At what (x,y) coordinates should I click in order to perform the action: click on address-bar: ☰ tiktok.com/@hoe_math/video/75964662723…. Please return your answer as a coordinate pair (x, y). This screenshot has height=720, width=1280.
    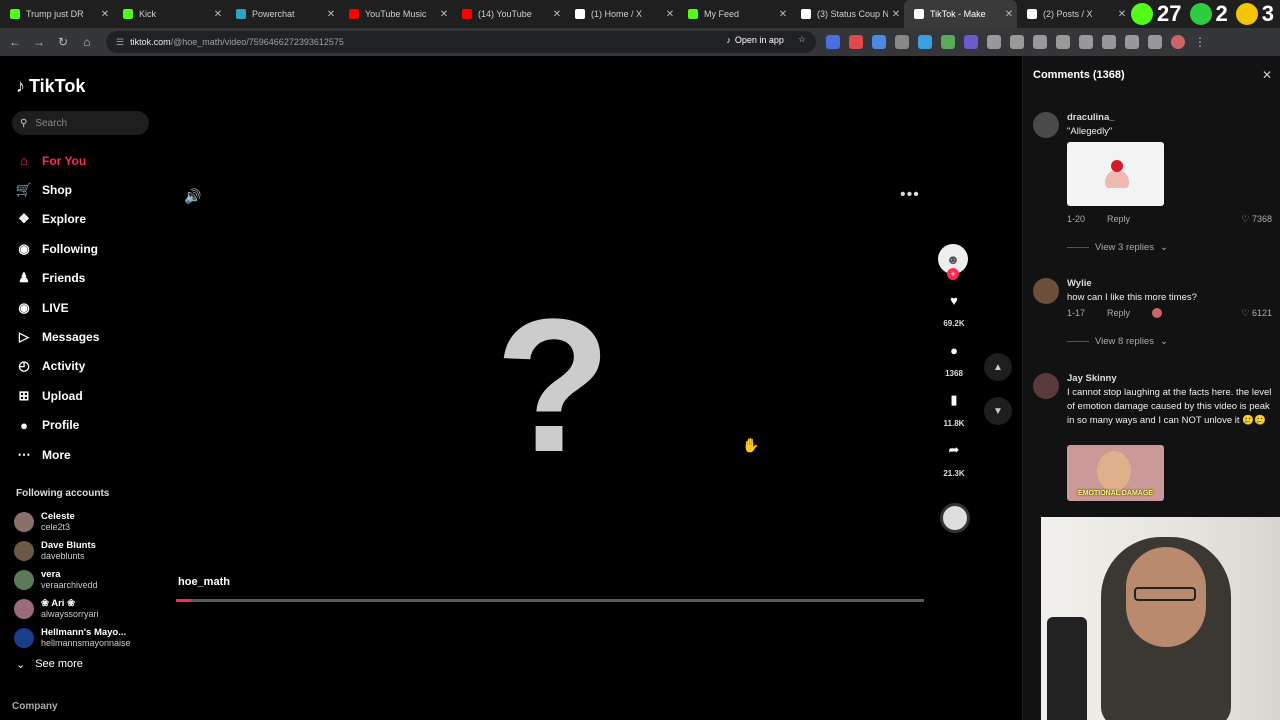
    Looking at the image, I should click on (461, 42).